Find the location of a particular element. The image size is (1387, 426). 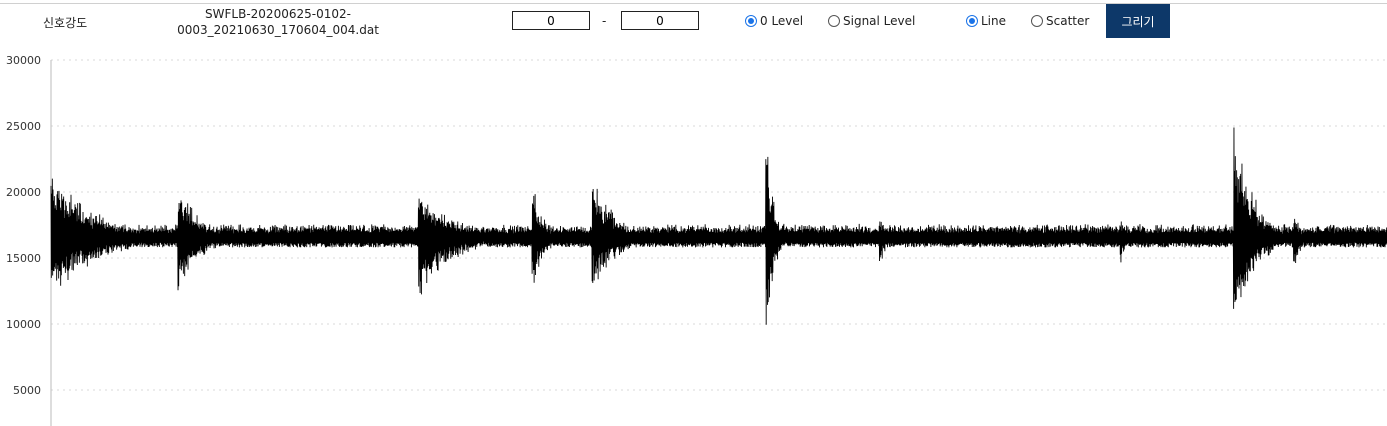

y-tick-label: 20000 is located at coordinates (23, 192).